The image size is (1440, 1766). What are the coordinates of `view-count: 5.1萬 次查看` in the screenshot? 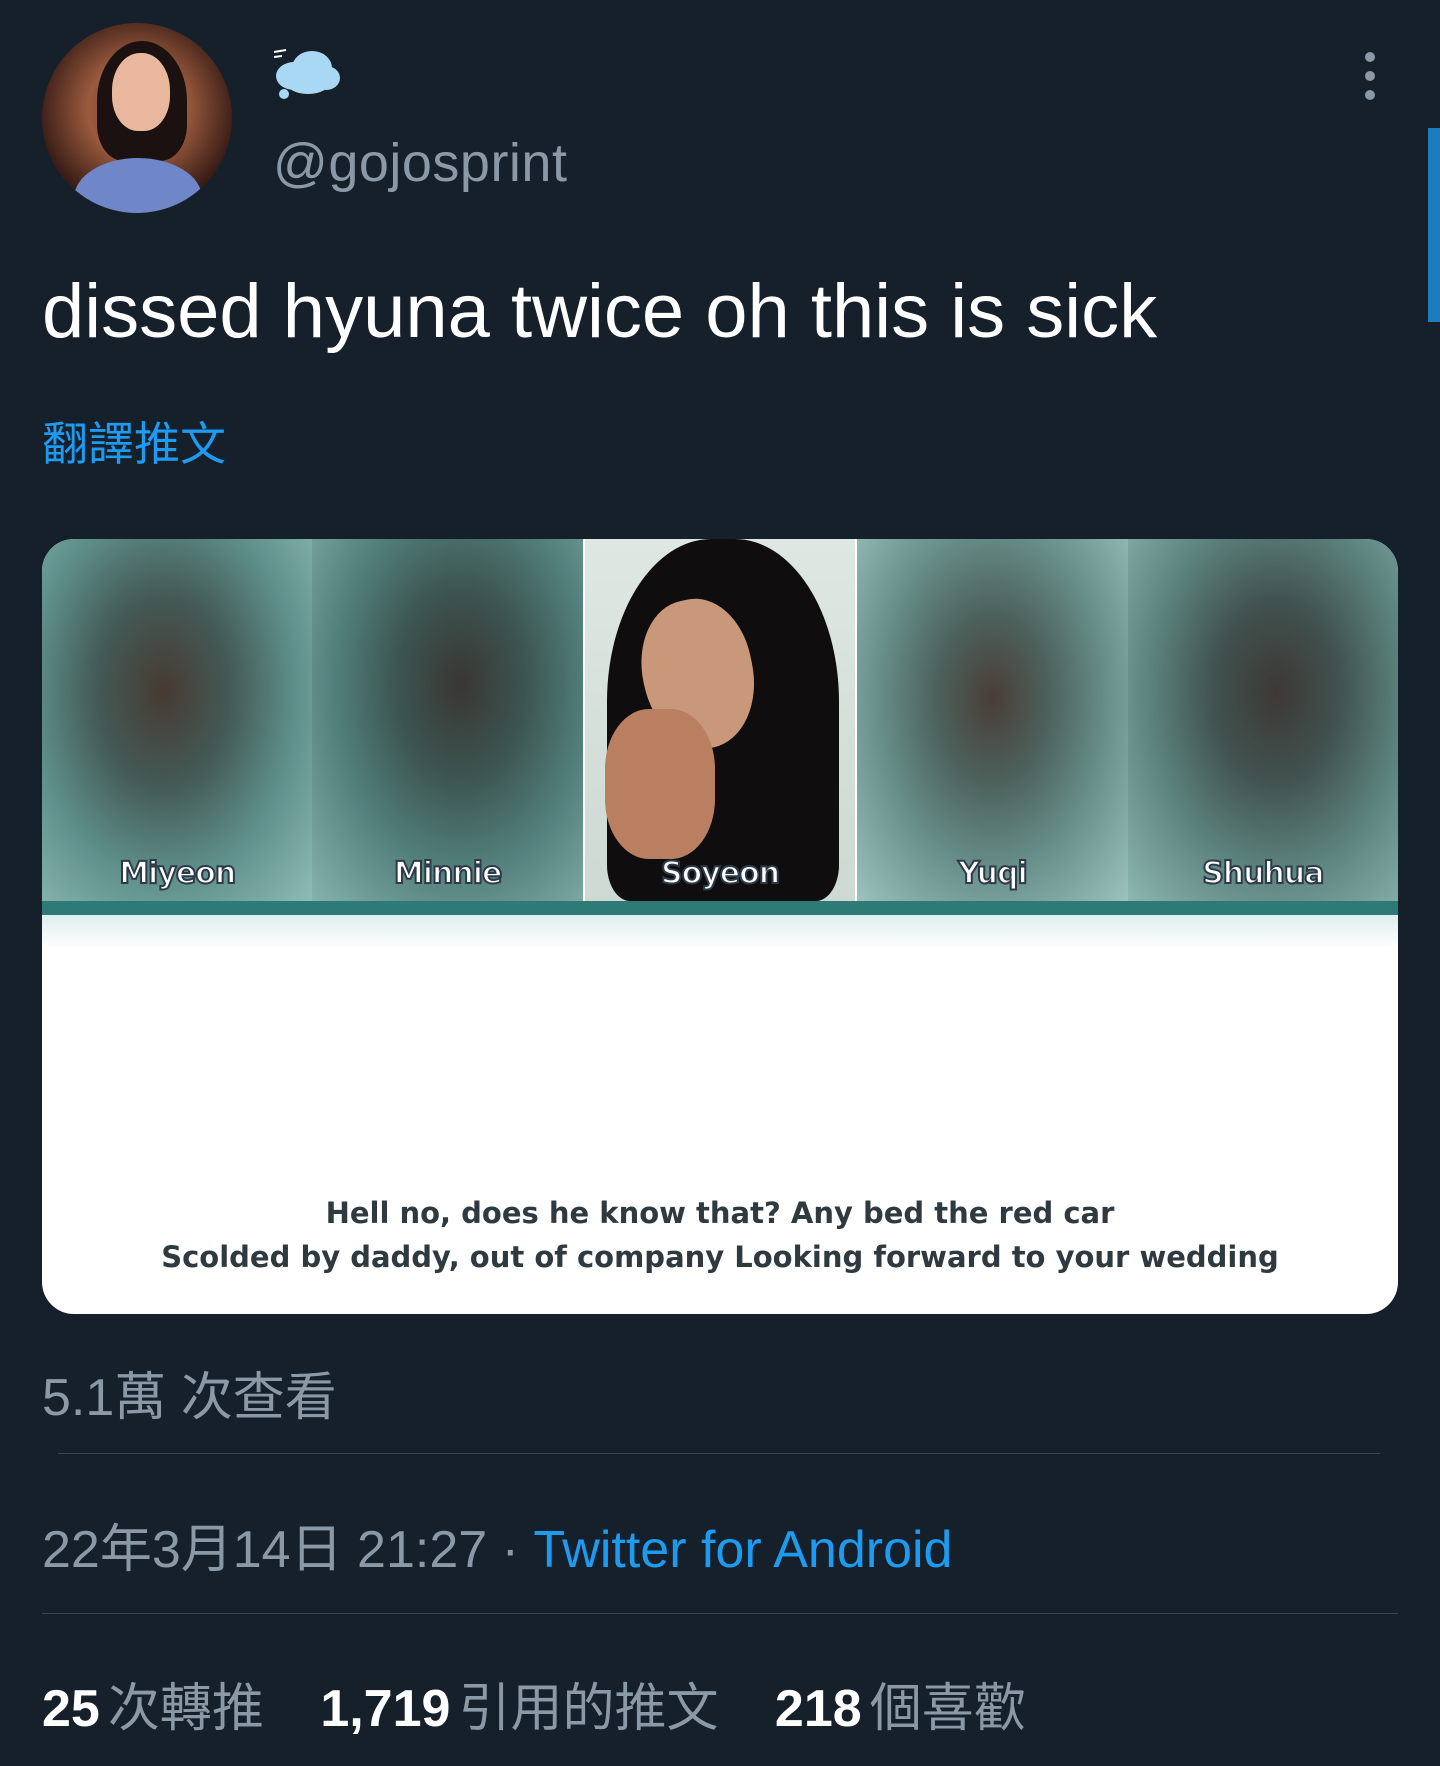 It's located at (189, 1398).